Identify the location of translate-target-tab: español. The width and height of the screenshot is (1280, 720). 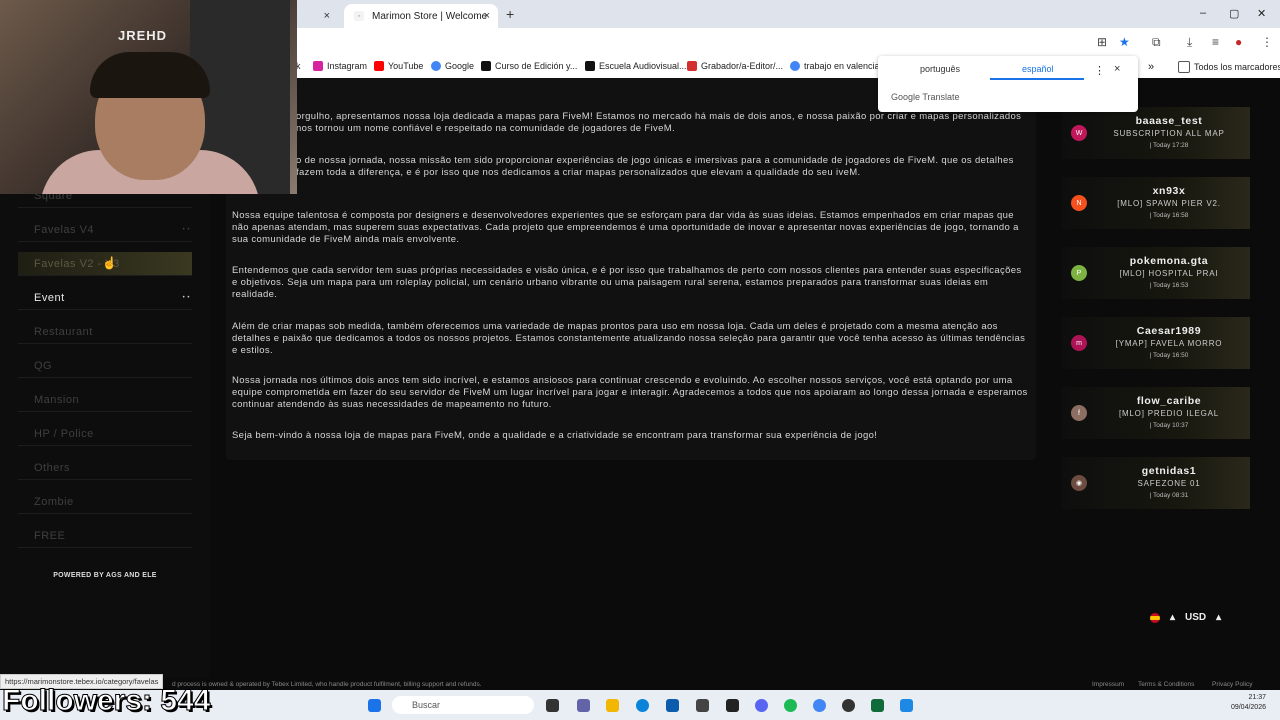
(1038, 69).